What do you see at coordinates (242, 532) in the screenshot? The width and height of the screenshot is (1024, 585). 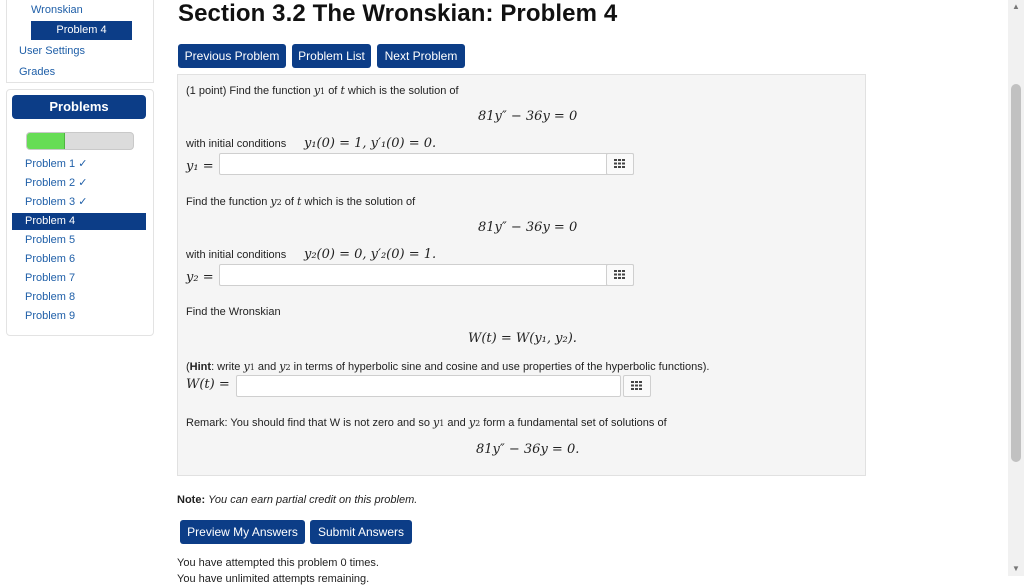 I see `preview-answers-button: Preview My Answers` at bounding box center [242, 532].